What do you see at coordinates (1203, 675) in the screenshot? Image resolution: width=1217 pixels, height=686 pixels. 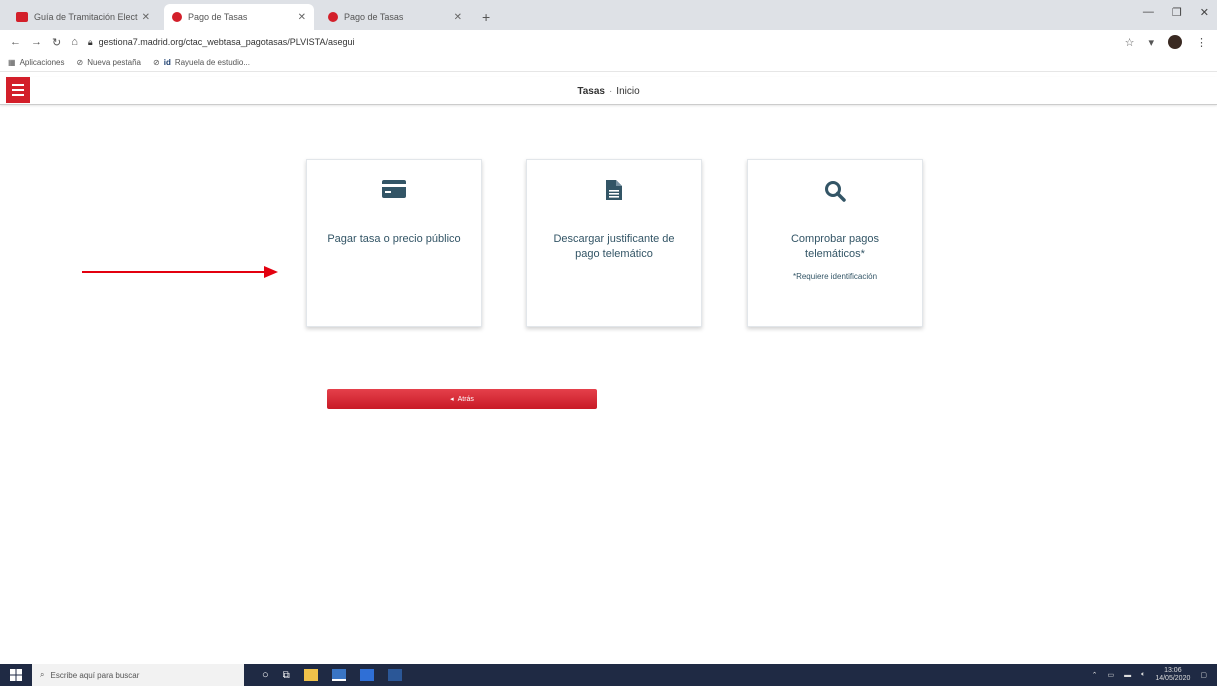 I see `notifications-icon: ▢` at bounding box center [1203, 675].